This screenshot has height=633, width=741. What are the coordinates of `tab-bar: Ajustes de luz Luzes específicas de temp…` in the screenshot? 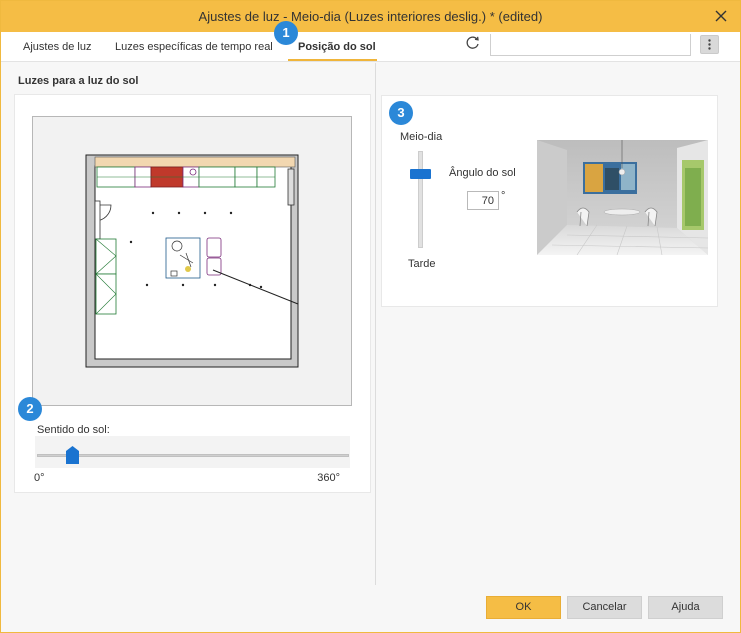 It's located at (370, 47).